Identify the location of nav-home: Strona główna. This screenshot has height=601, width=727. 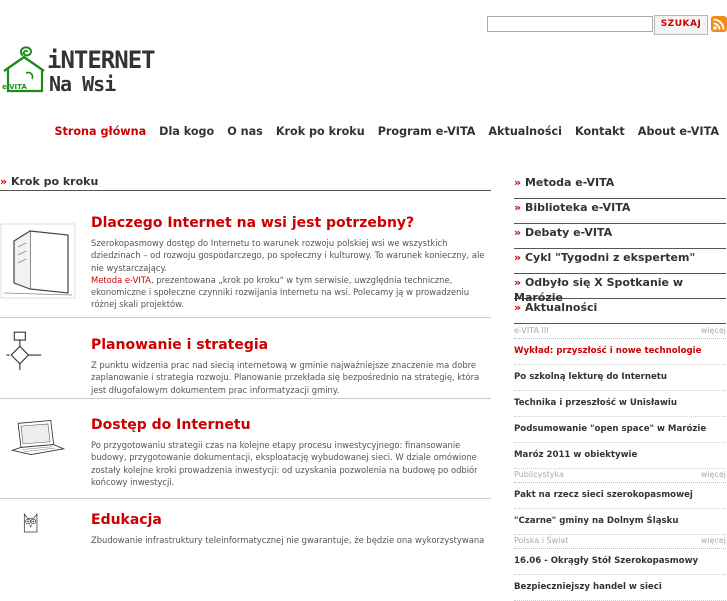
(100, 131).